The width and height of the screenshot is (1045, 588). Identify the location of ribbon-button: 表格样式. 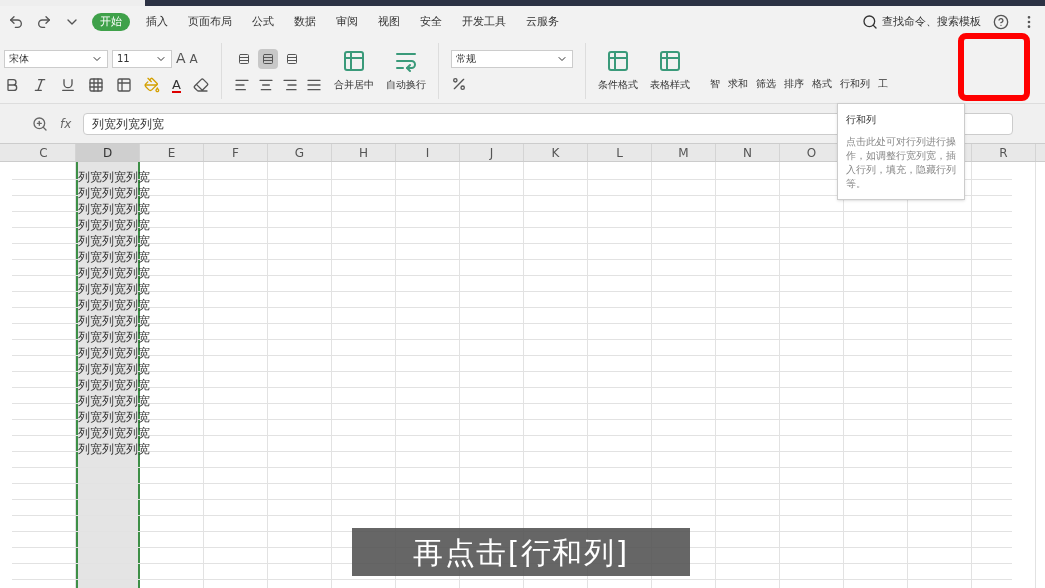
(669, 70).